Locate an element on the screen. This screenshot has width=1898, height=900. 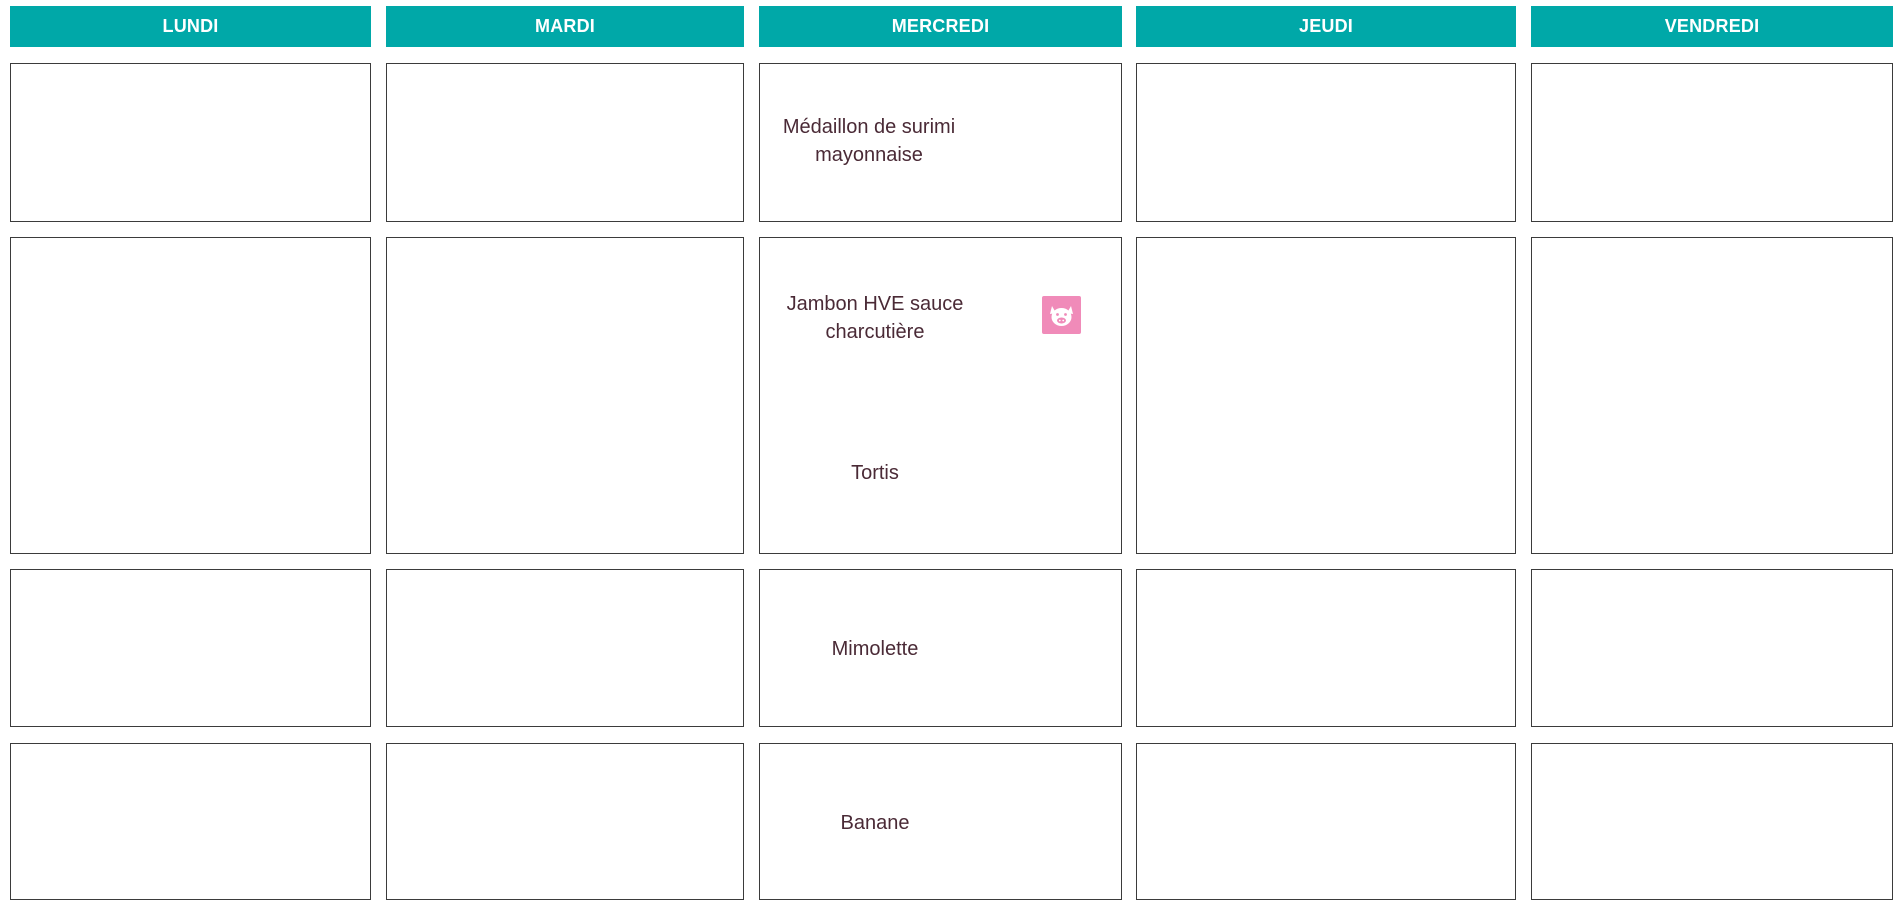
cell-mercredi-entree: Médaillon de surimi mayonnaise is located at coordinates (940, 142).